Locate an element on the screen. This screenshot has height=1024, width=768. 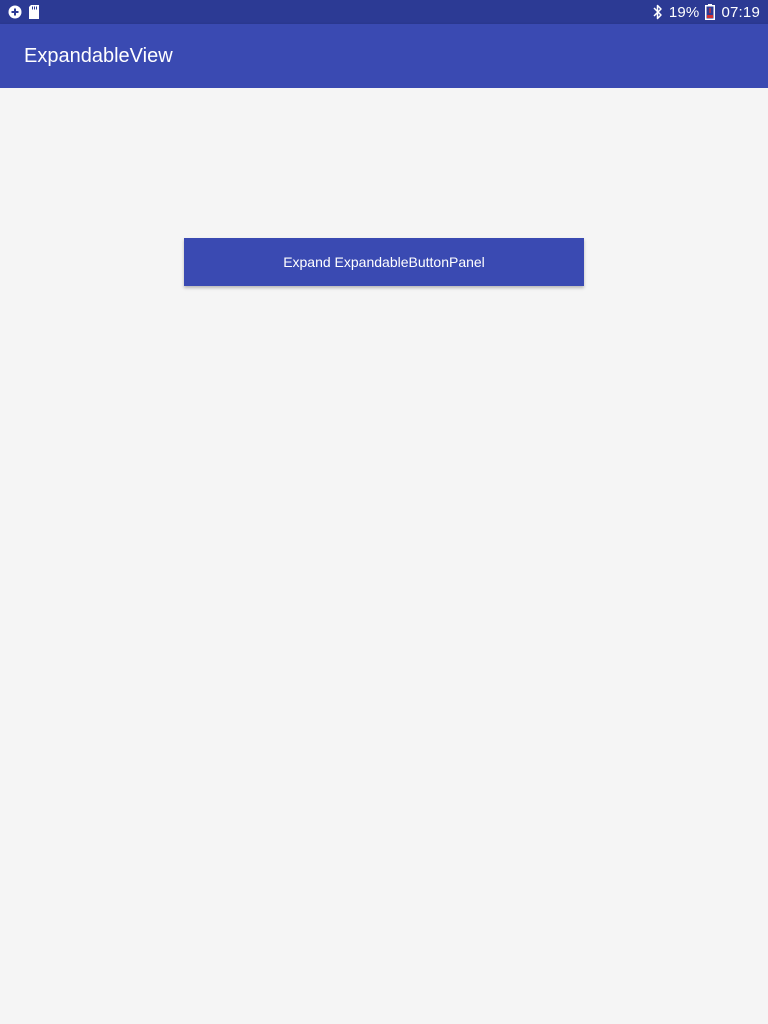
status-time: 07:19 is located at coordinates (740, 12).